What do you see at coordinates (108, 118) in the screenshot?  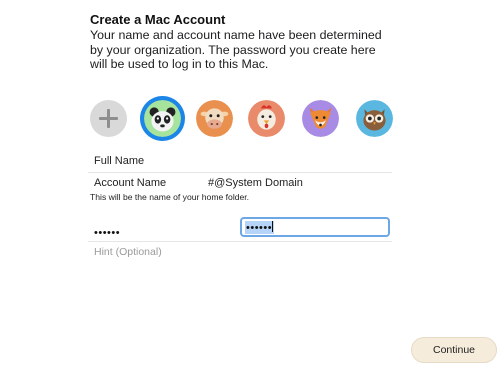 I see `add-photo-button` at bounding box center [108, 118].